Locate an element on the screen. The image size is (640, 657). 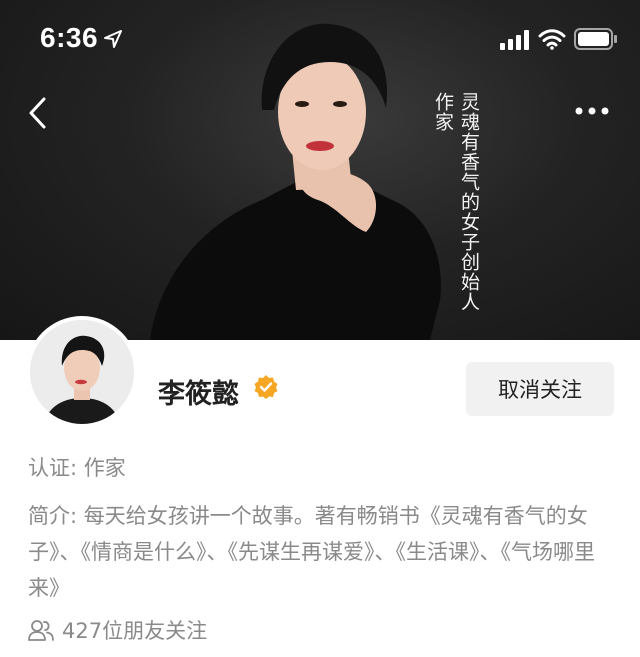
friends-following: 427位朋友关注 is located at coordinates (117, 630).